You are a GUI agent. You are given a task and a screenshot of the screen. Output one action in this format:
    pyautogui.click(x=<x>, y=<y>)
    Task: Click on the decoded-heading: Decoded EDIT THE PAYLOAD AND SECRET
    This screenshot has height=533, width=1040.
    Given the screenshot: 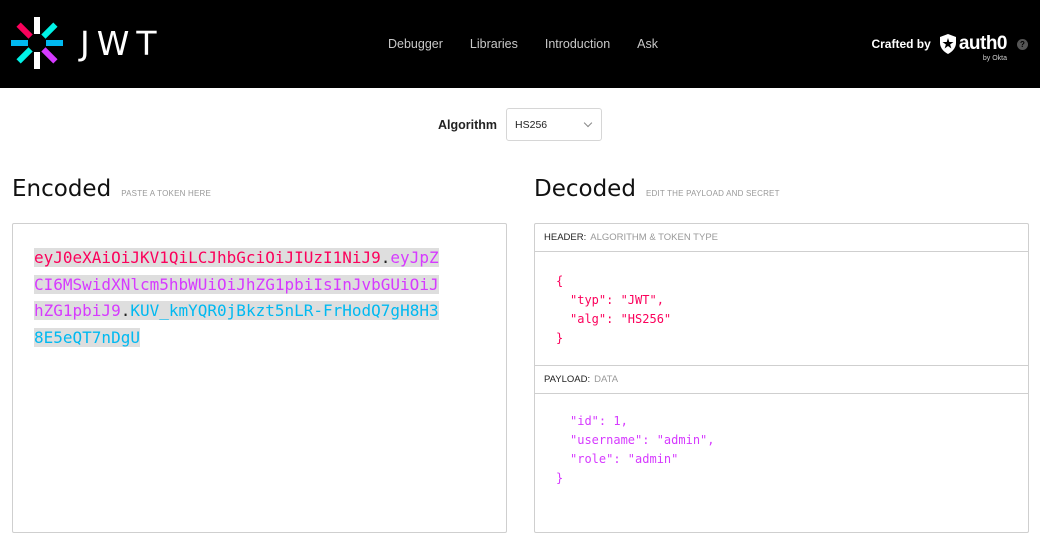 What is the action you would take?
    pyautogui.click(x=657, y=189)
    